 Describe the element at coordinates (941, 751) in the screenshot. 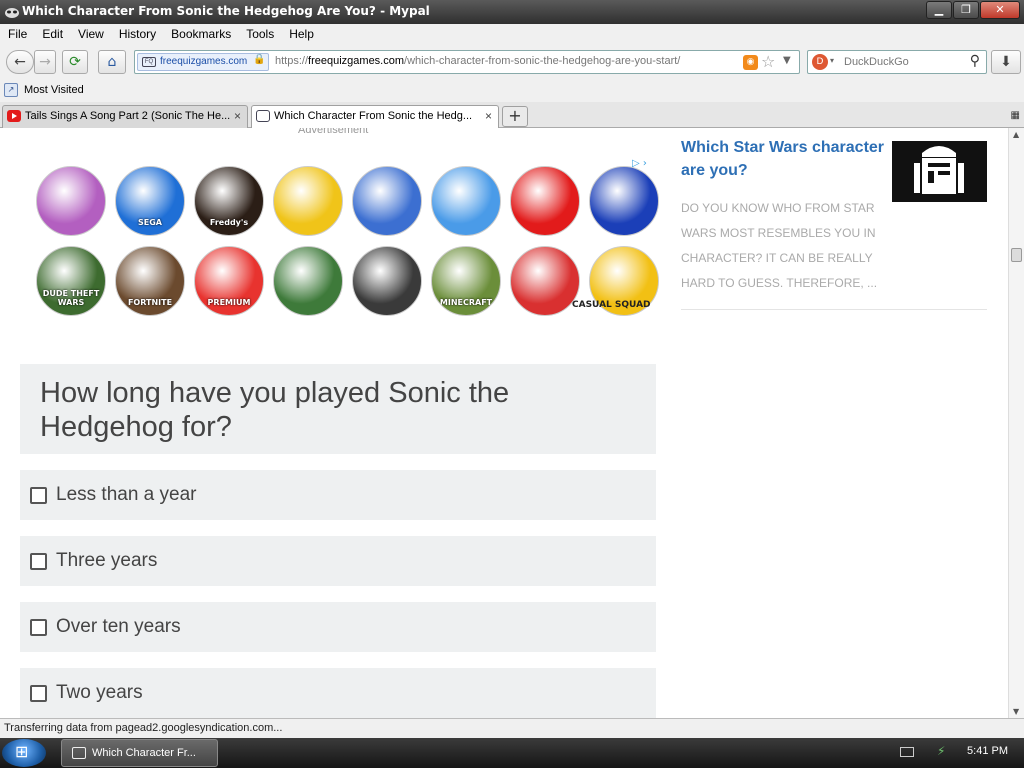

I see `network-icon: ⚡` at that location.